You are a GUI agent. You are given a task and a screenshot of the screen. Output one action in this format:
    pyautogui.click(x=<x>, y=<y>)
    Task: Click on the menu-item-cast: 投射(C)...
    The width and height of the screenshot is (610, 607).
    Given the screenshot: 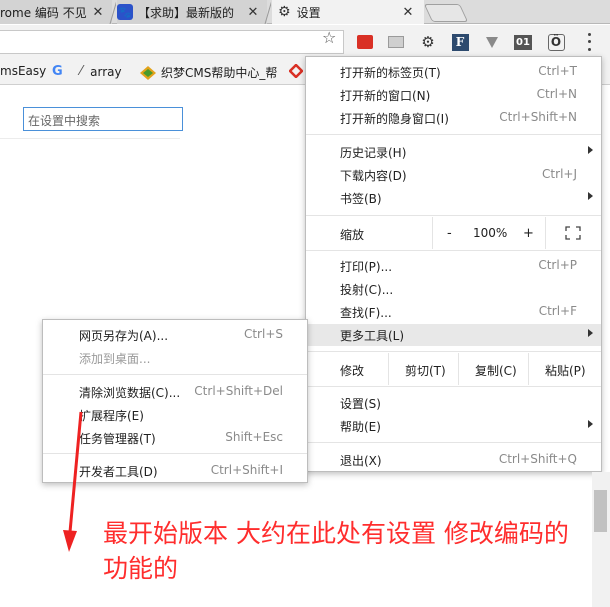 What is the action you would take?
    pyautogui.click(x=453, y=289)
    